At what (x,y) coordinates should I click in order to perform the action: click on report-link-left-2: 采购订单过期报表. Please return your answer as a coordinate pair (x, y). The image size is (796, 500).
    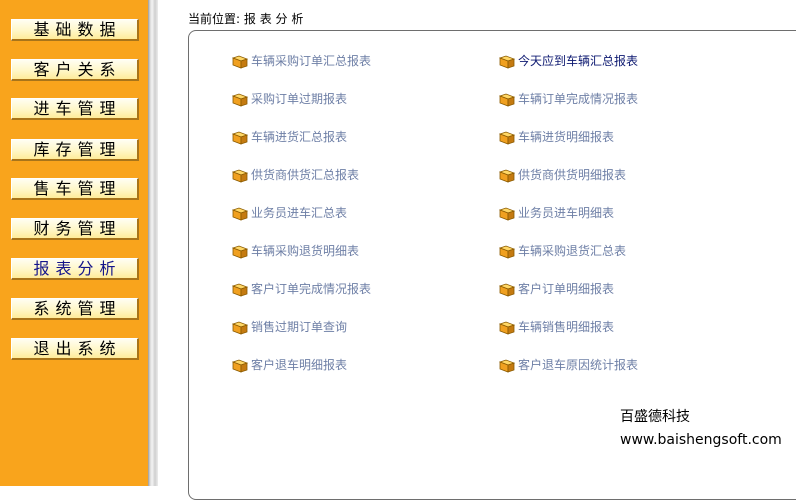
    Looking at the image, I should click on (289, 99).